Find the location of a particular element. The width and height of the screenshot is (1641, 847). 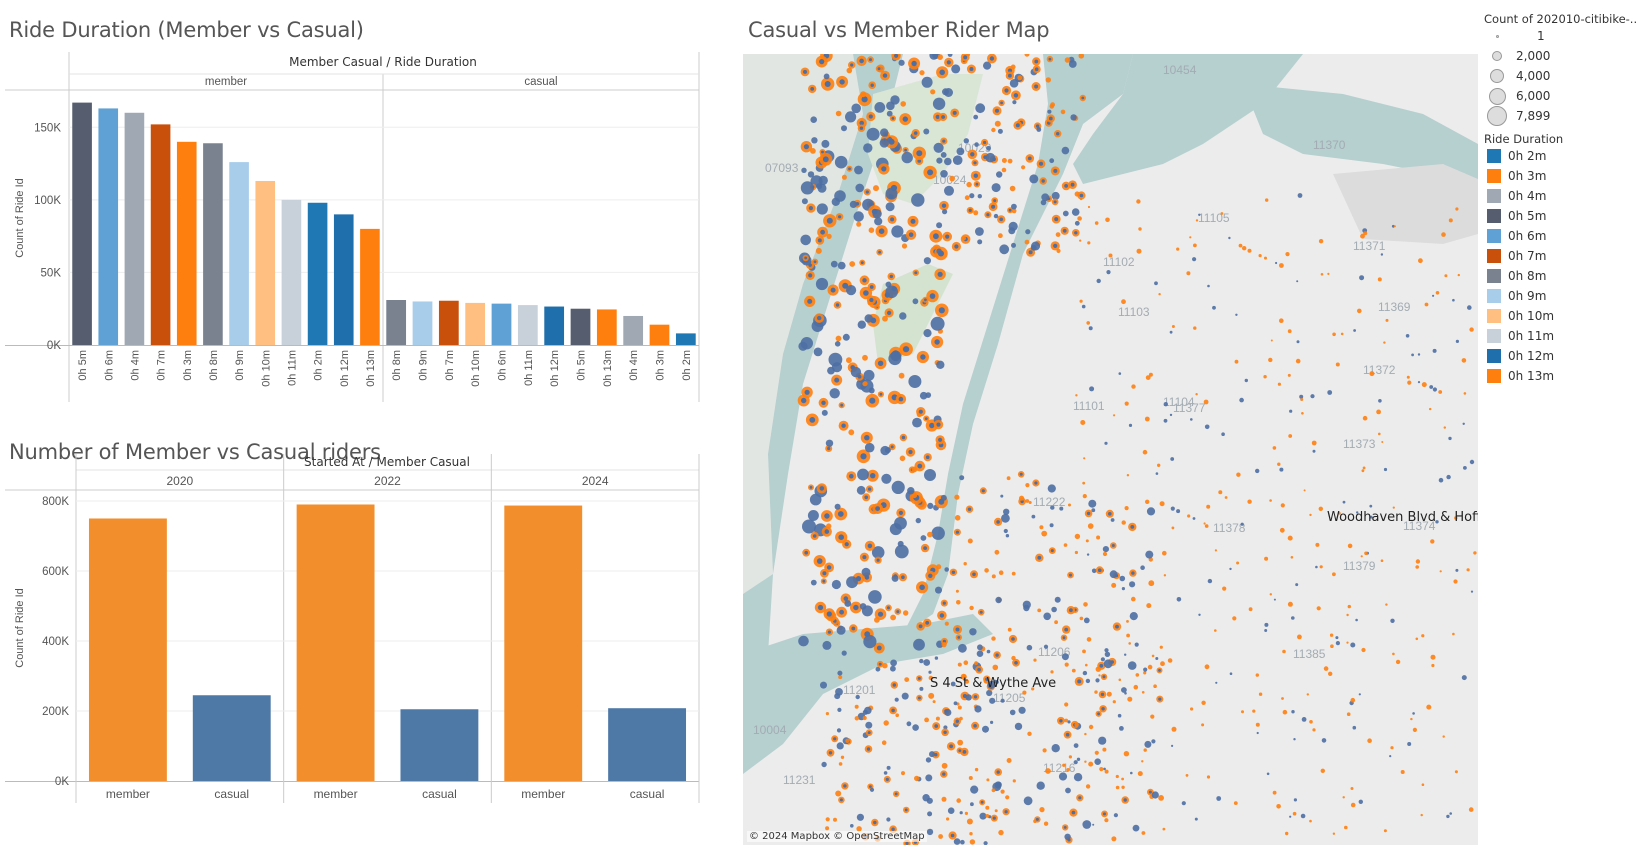

color-legend-item: 0h 10m is located at coordinates (1562, 316).